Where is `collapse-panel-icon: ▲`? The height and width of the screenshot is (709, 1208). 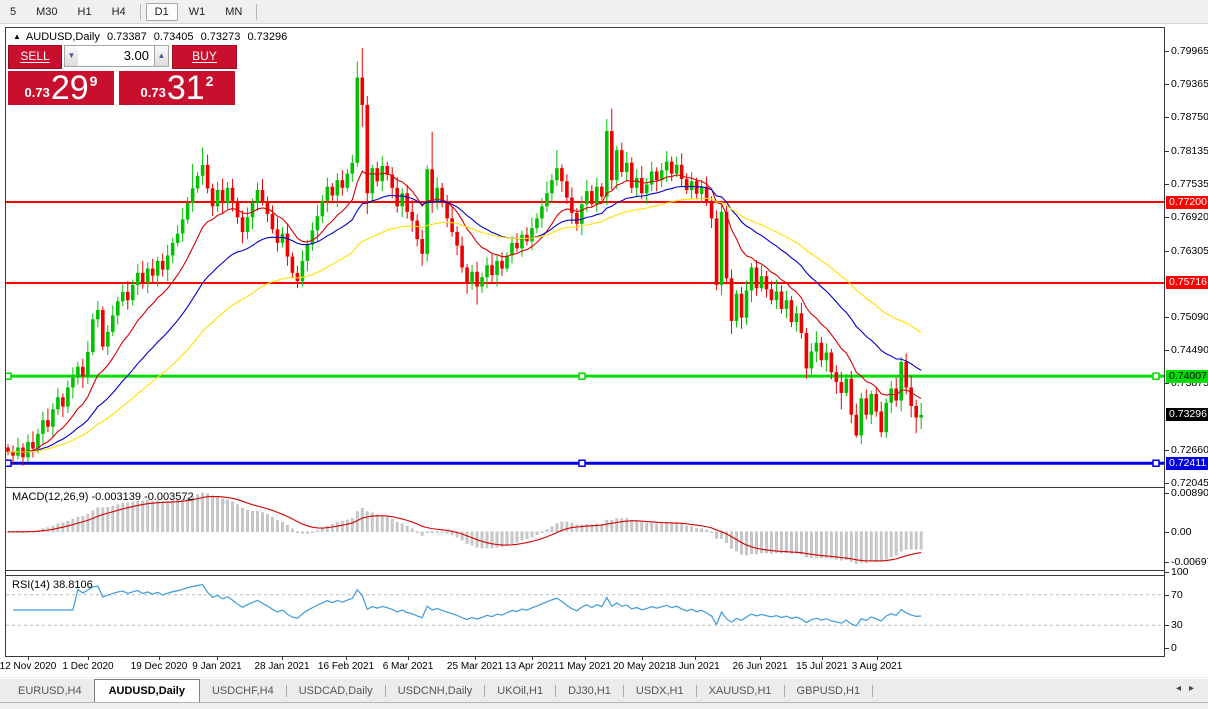 collapse-panel-icon: ▲ is located at coordinates (17, 36).